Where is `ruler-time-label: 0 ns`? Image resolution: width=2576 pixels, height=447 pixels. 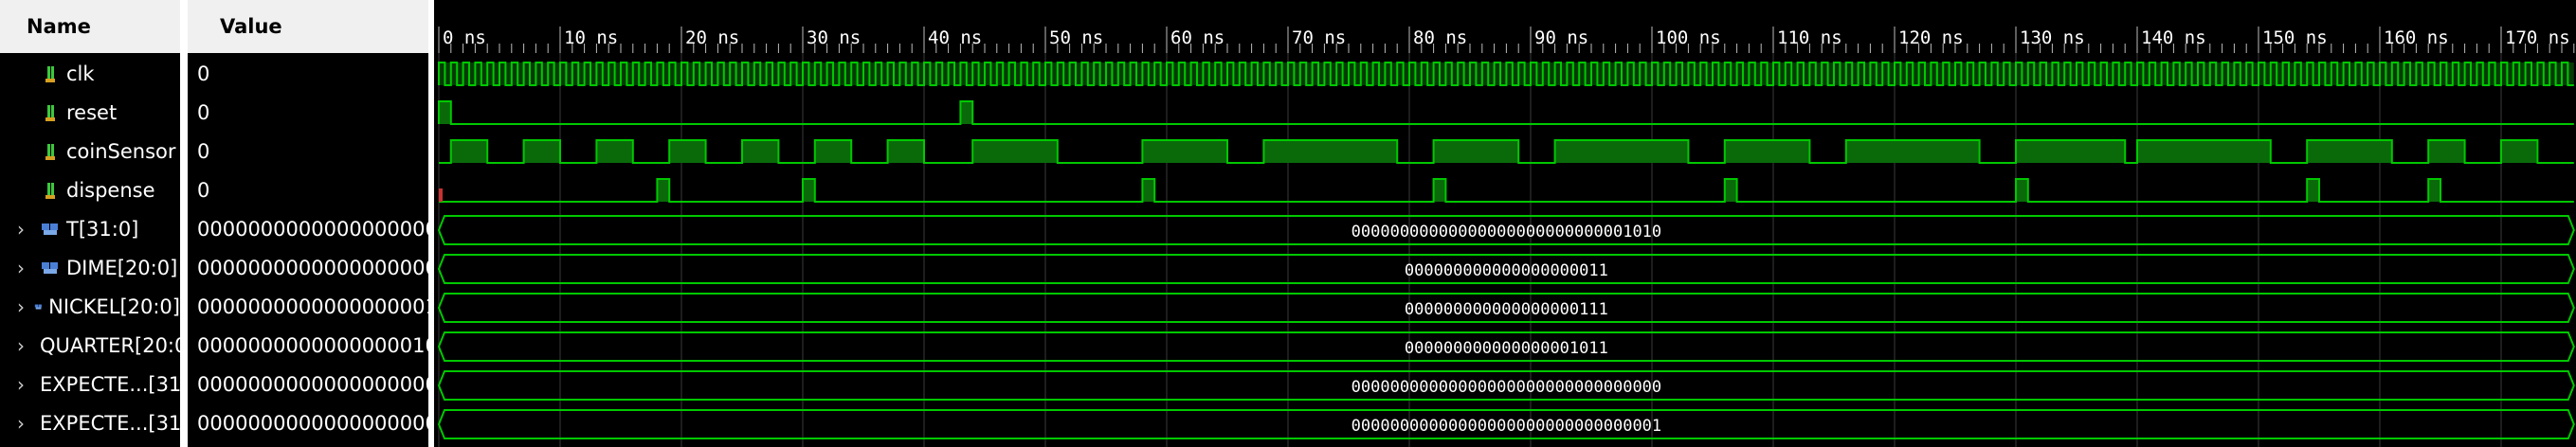 ruler-time-label: 0 ns is located at coordinates (464, 37).